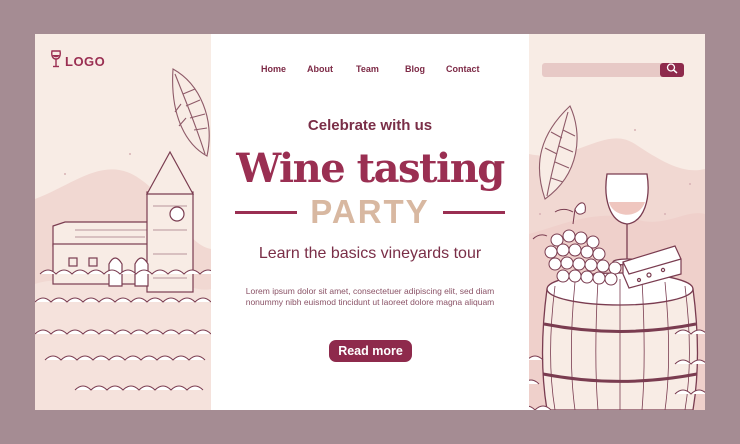 This screenshot has height=444, width=740. What do you see at coordinates (415, 69) in the screenshot?
I see `nav-link-blog: Blog` at bounding box center [415, 69].